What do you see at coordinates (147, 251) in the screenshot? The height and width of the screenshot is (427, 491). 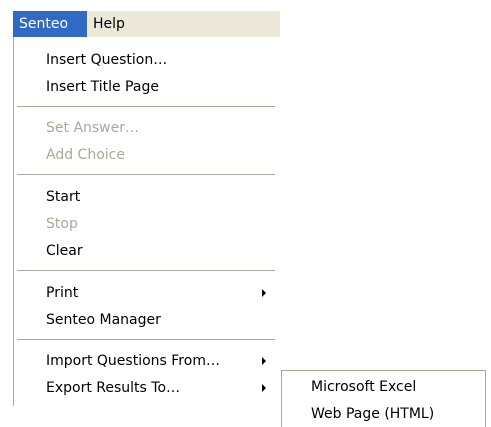 I see `menu-item-clear: Clear` at bounding box center [147, 251].